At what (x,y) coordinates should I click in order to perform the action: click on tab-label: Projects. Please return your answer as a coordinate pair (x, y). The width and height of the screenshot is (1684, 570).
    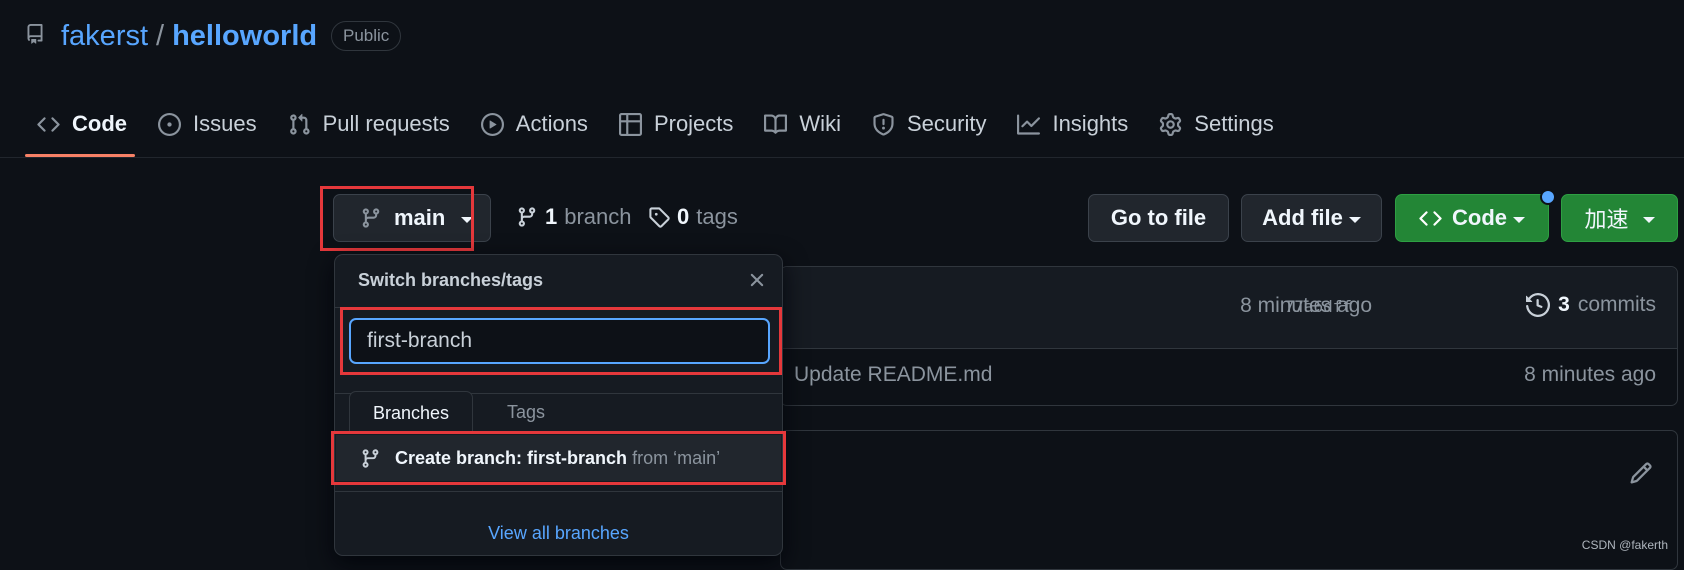
    Looking at the image, I should click on (693, 123).